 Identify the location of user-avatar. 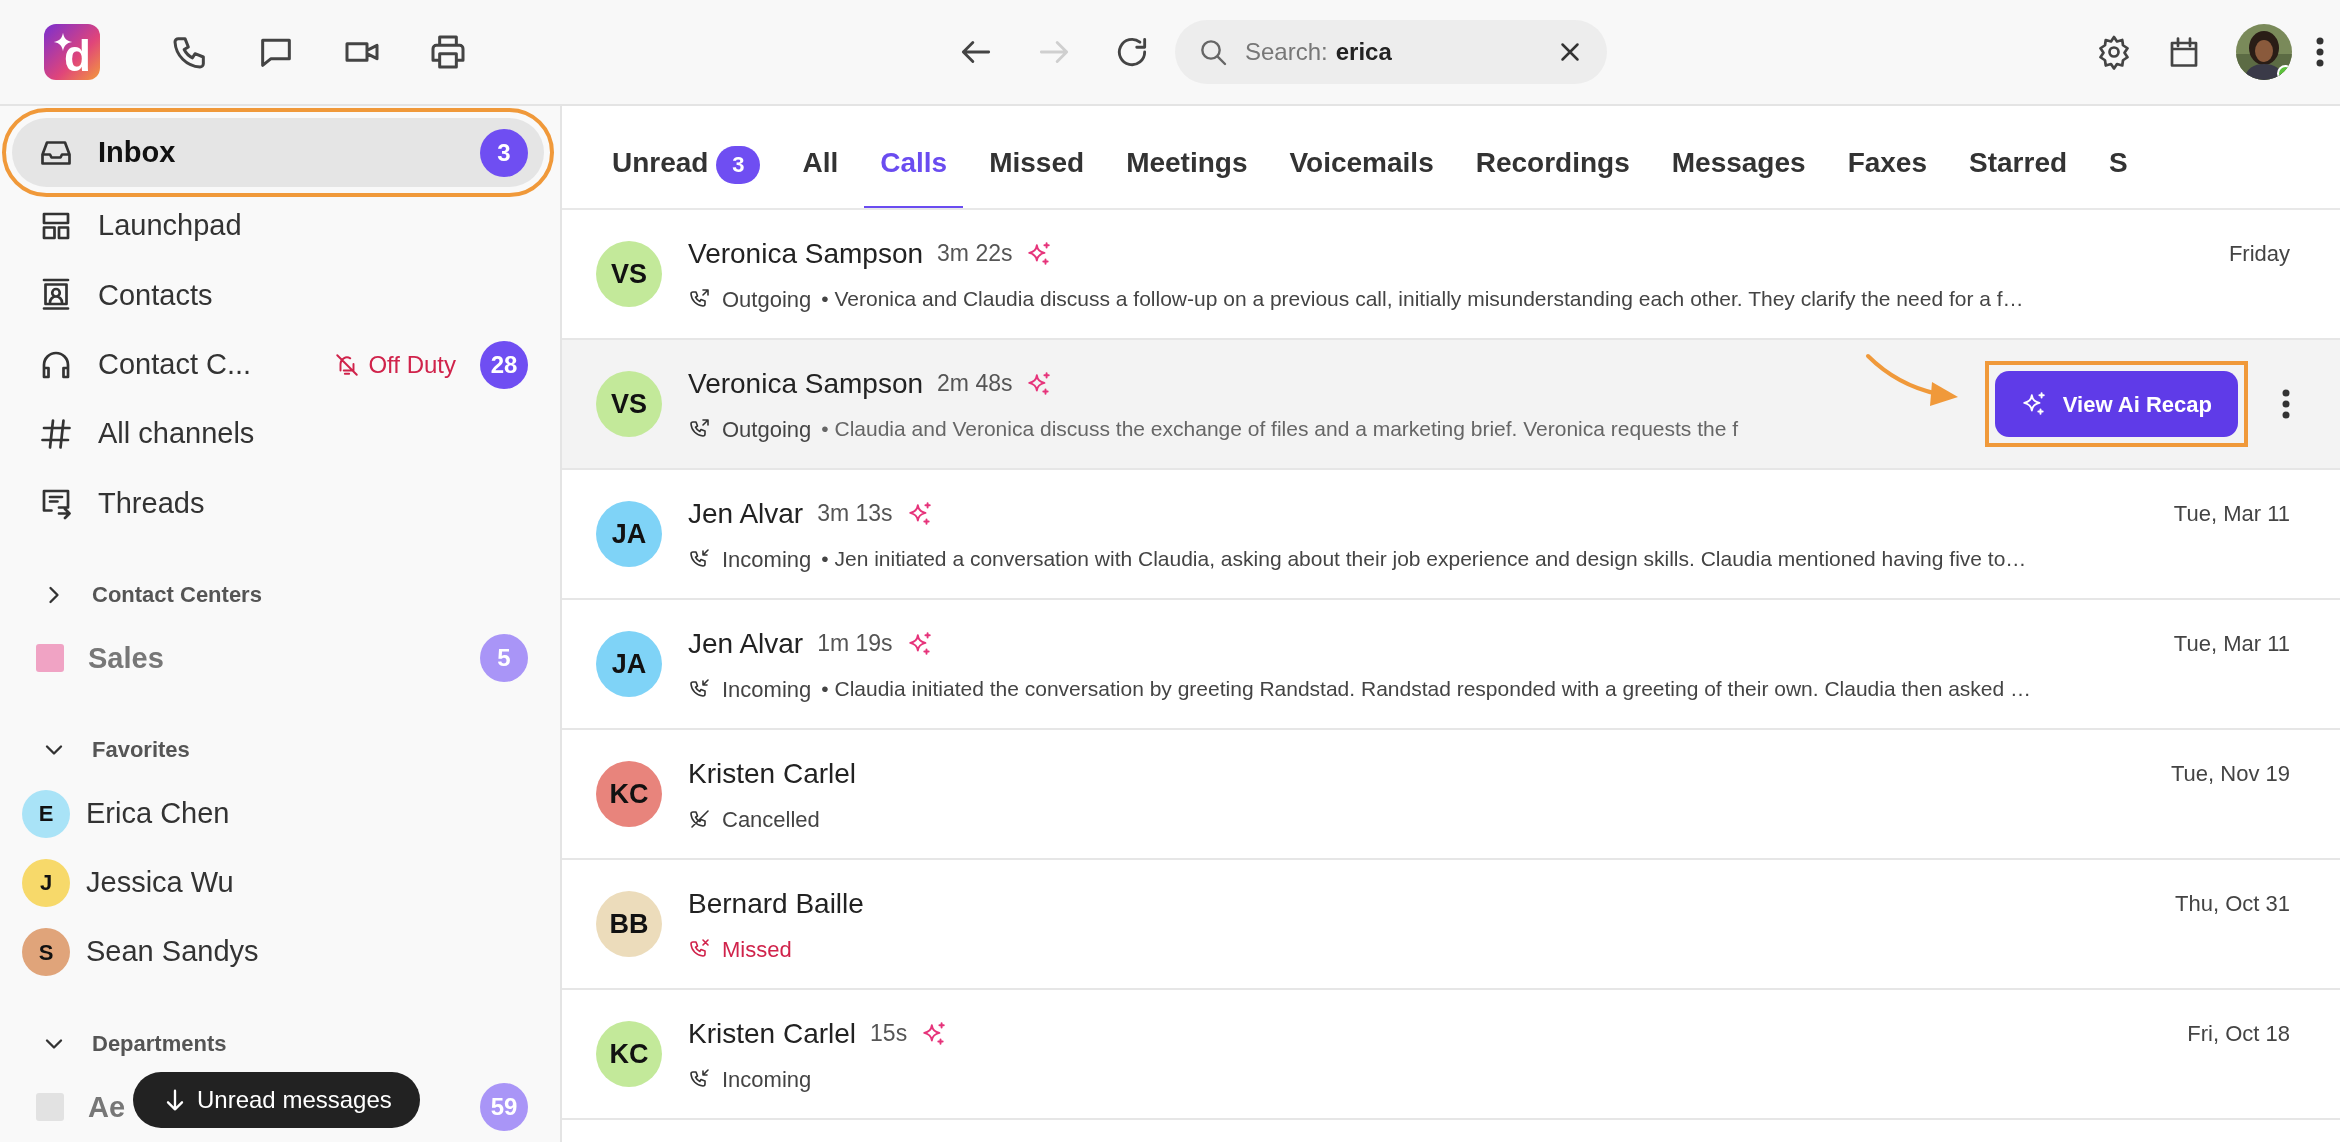
(2264, 52).